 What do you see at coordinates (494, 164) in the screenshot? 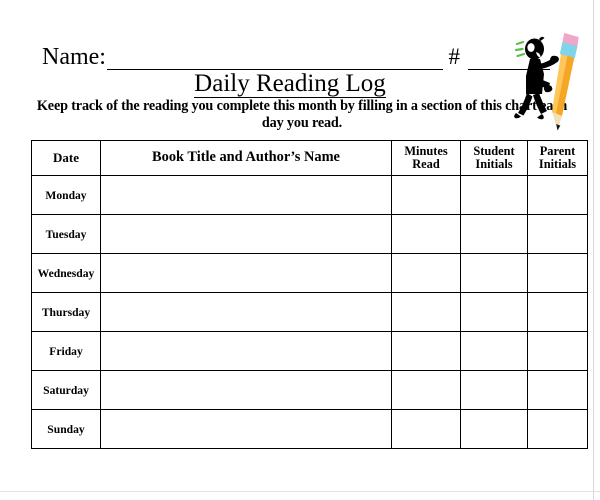
I see `column-header-student-line2: Initials` at bounding box center [494, 164].